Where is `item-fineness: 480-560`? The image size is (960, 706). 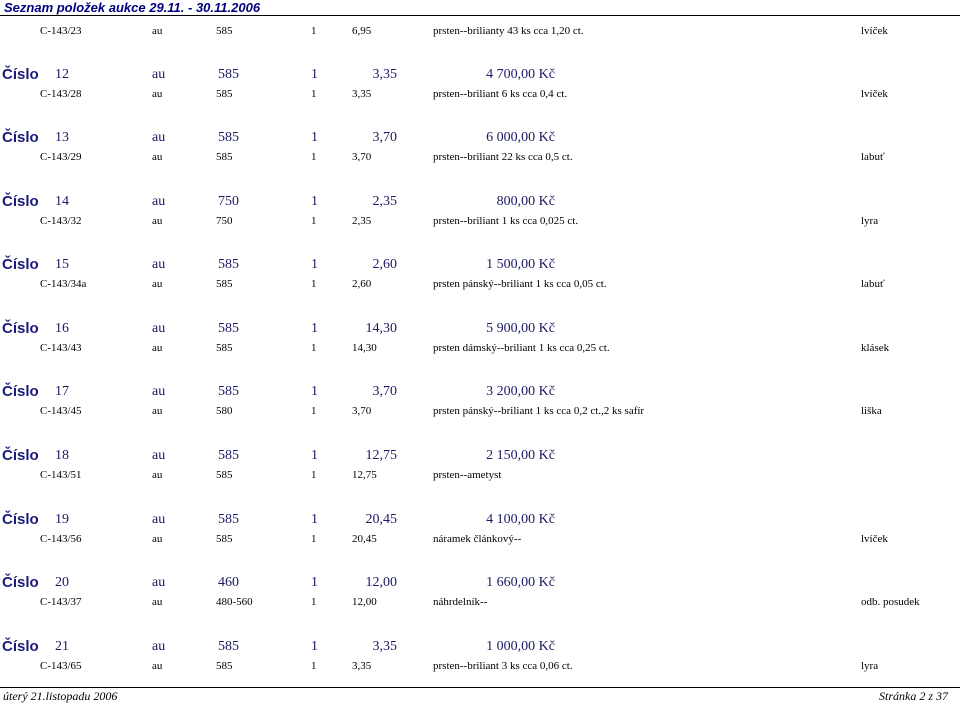
item-fineness: 480-560 is located at coordinates (234, 602).